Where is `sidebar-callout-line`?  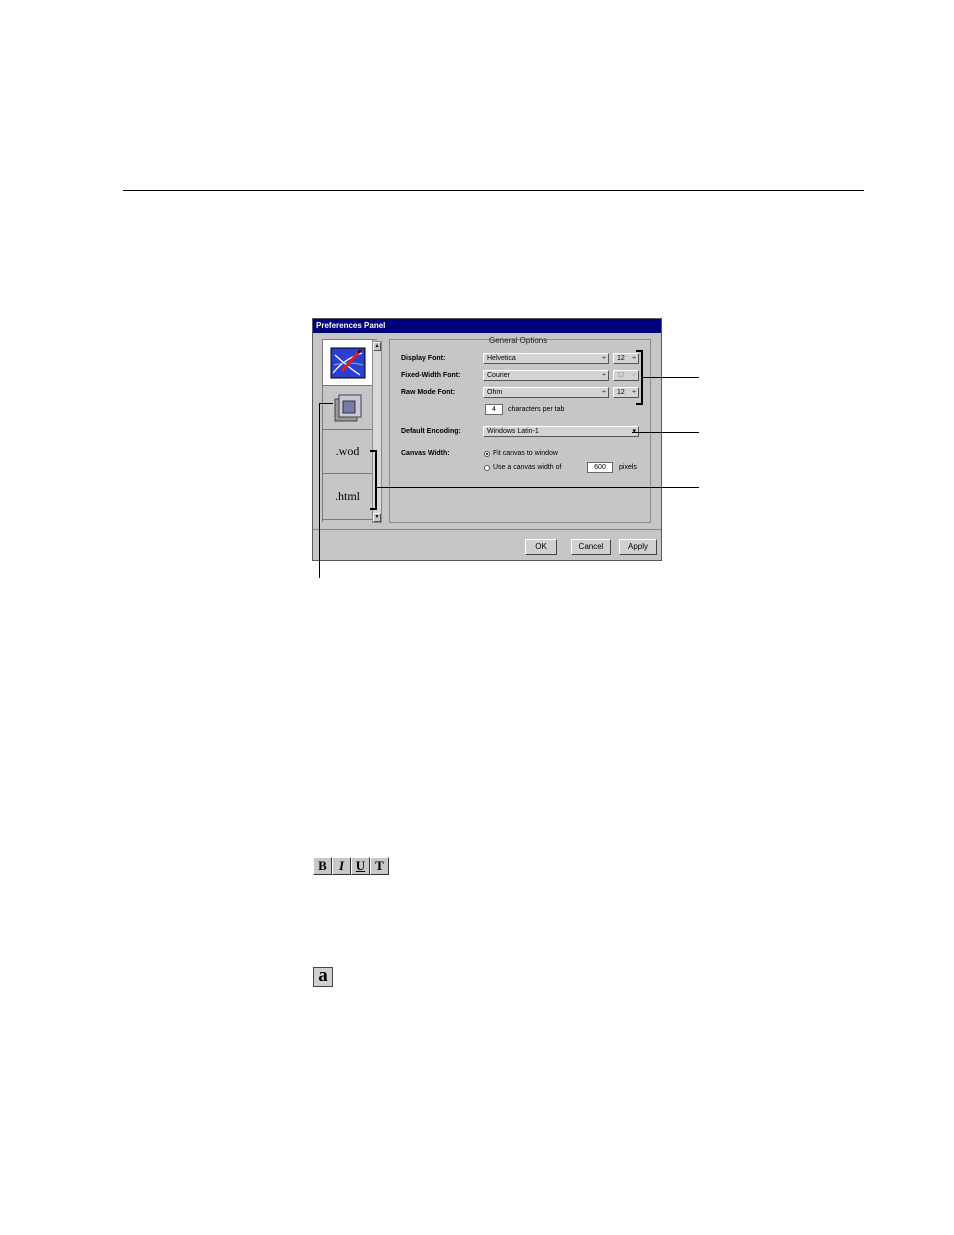
sidebar-callout-line is located at coordinates (538, 487).